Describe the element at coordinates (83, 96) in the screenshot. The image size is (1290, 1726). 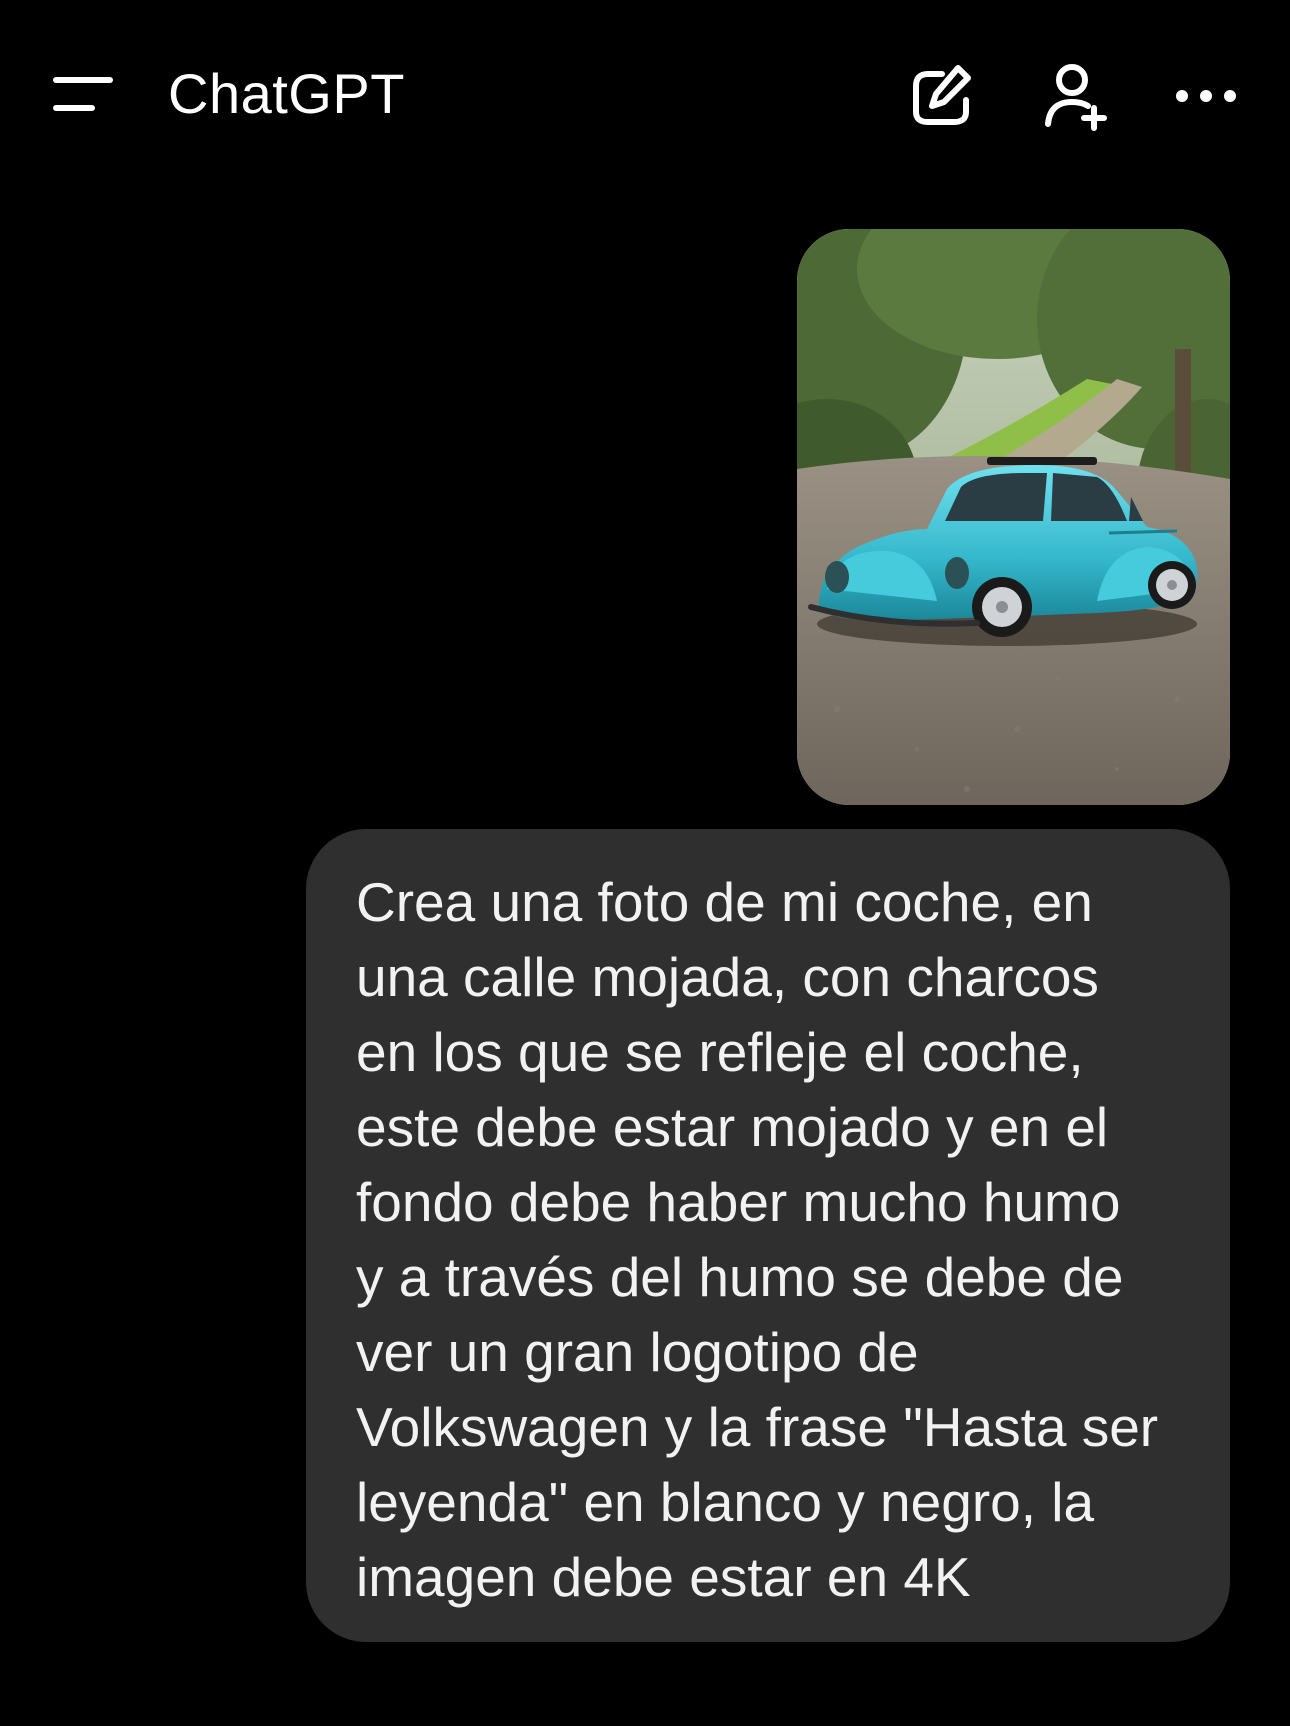
I see `menu-icon` at that location.